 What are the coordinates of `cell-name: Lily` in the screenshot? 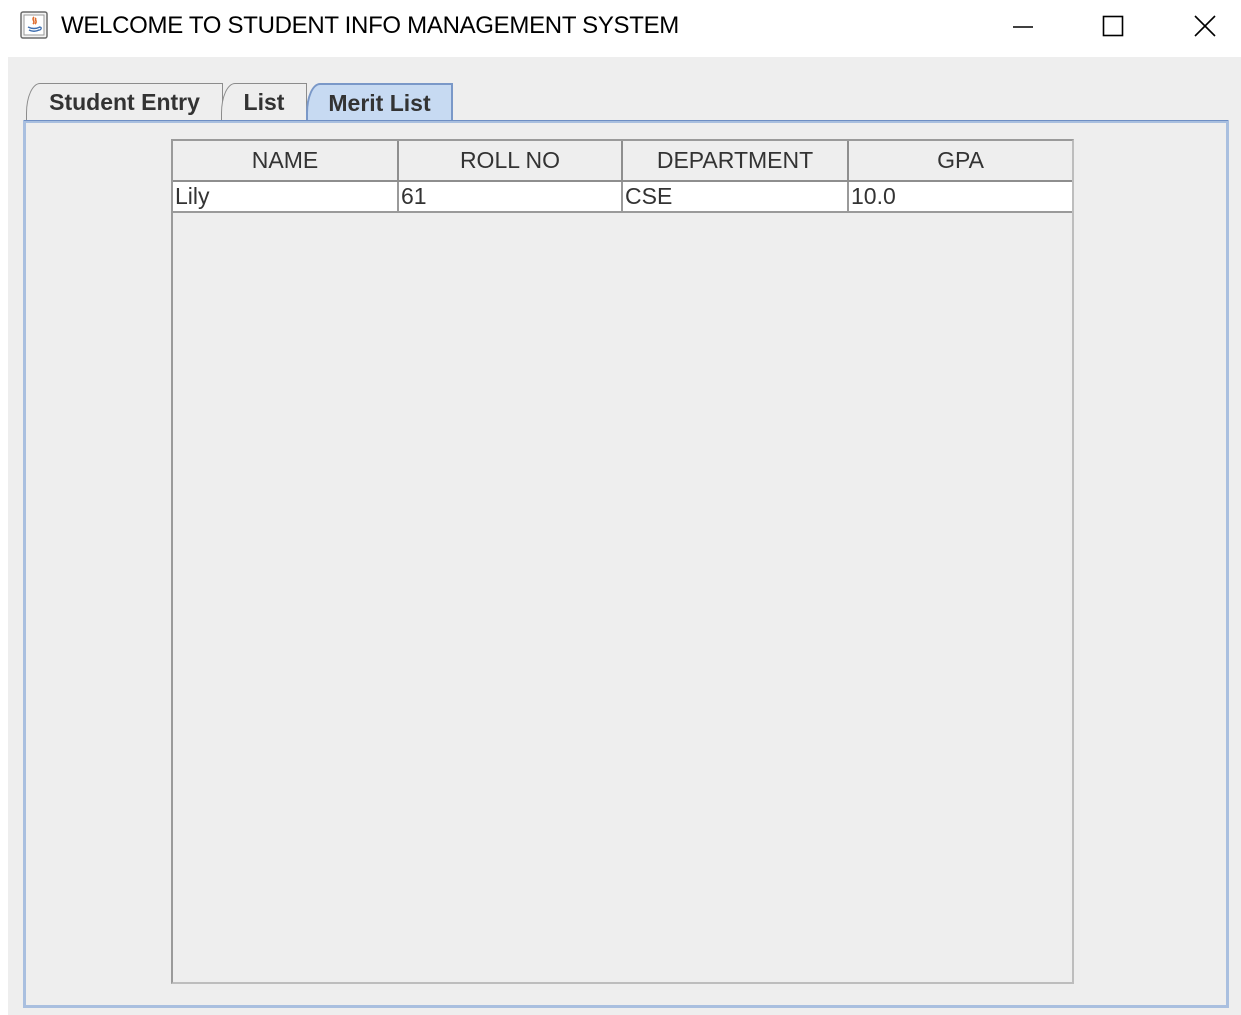 It's located at (286, 197).